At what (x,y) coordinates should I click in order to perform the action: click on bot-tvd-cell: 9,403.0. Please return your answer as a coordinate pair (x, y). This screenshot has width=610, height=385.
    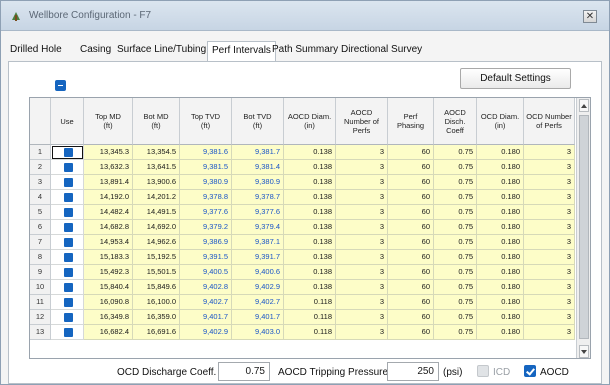
    Looking at the image, I should click on (258, 332).